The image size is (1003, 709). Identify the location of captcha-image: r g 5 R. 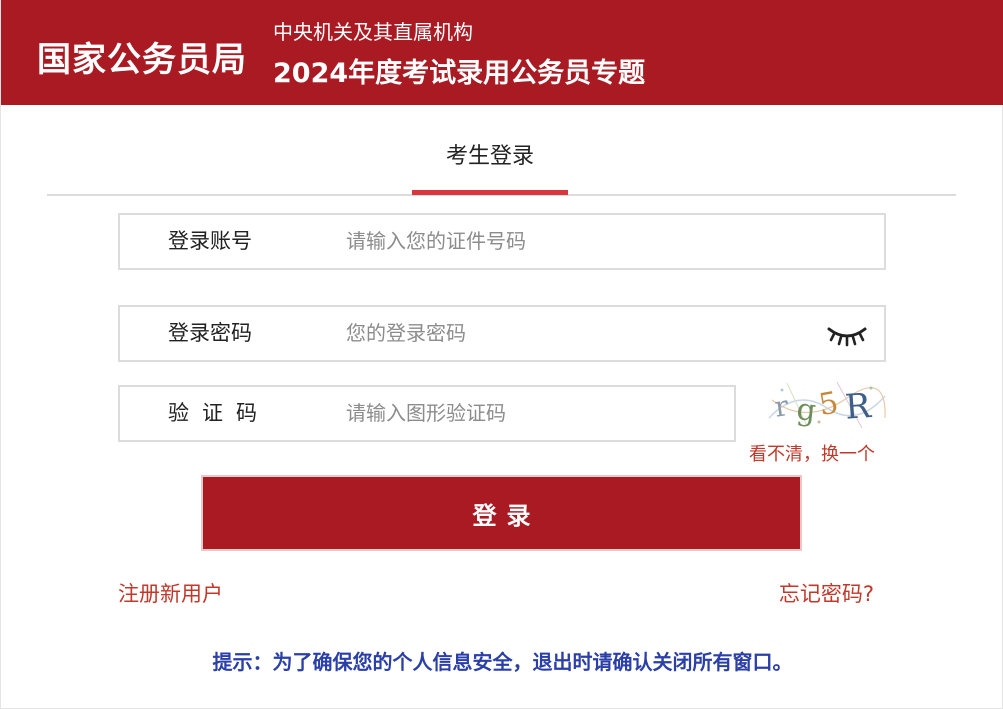
(827, 404).